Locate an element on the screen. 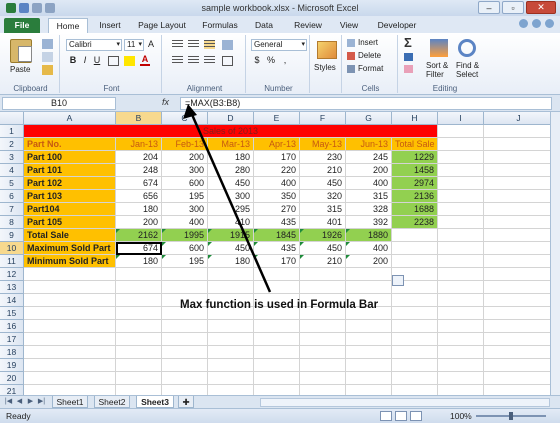 The width and height of the screenshot is (560, 423). table-cell: 2238 is located at coordinates (415, 222).